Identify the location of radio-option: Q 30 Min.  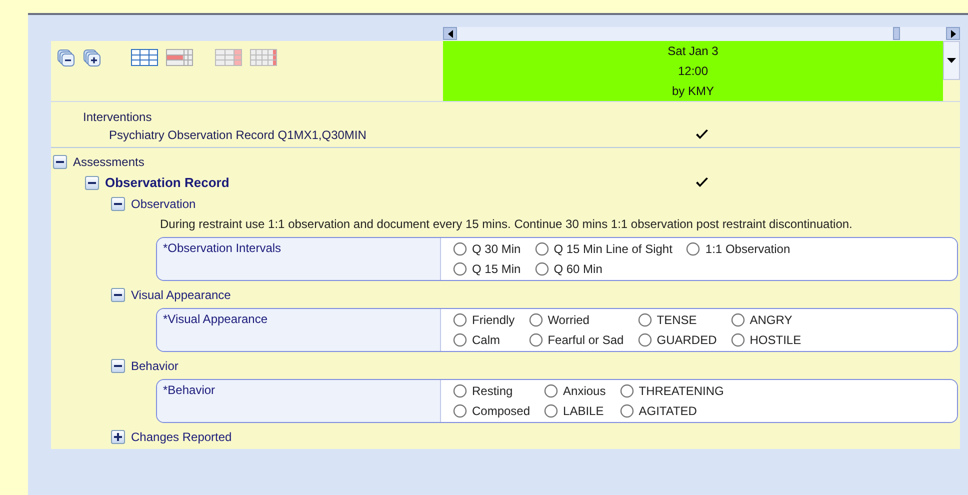
(487, 249).